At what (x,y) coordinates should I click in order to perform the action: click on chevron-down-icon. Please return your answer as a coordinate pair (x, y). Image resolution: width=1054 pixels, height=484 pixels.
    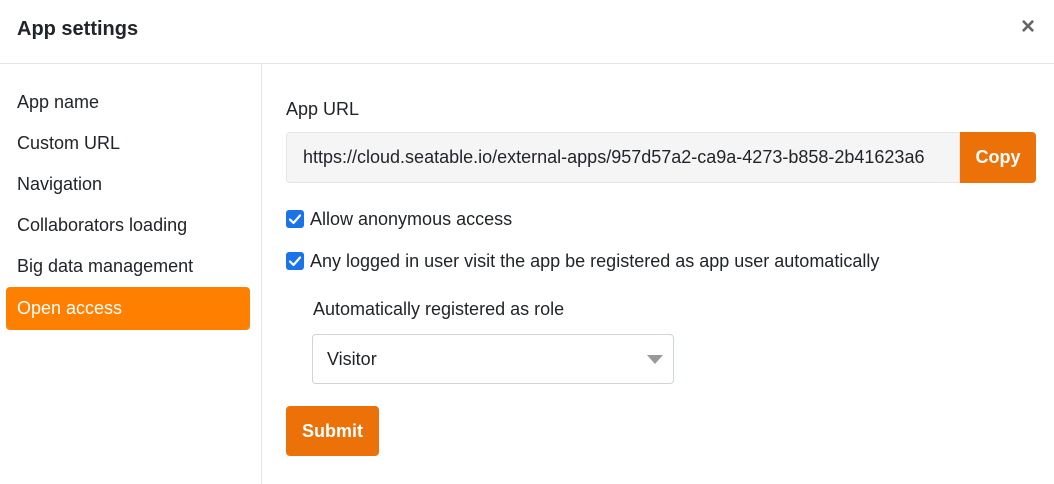
    Looking at the image, I should click on (655, 359).